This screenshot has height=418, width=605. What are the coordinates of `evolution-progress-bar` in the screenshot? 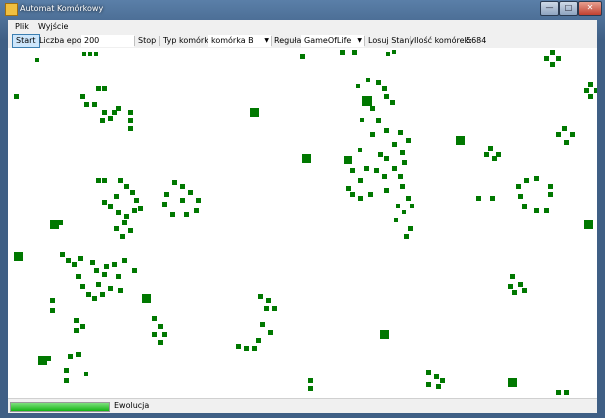 It's located at (60, 407).